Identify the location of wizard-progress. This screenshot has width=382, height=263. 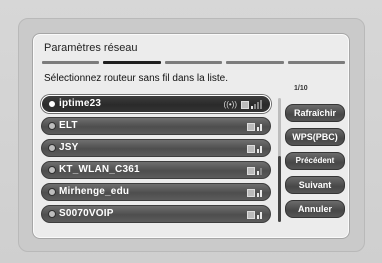
(194, 62).